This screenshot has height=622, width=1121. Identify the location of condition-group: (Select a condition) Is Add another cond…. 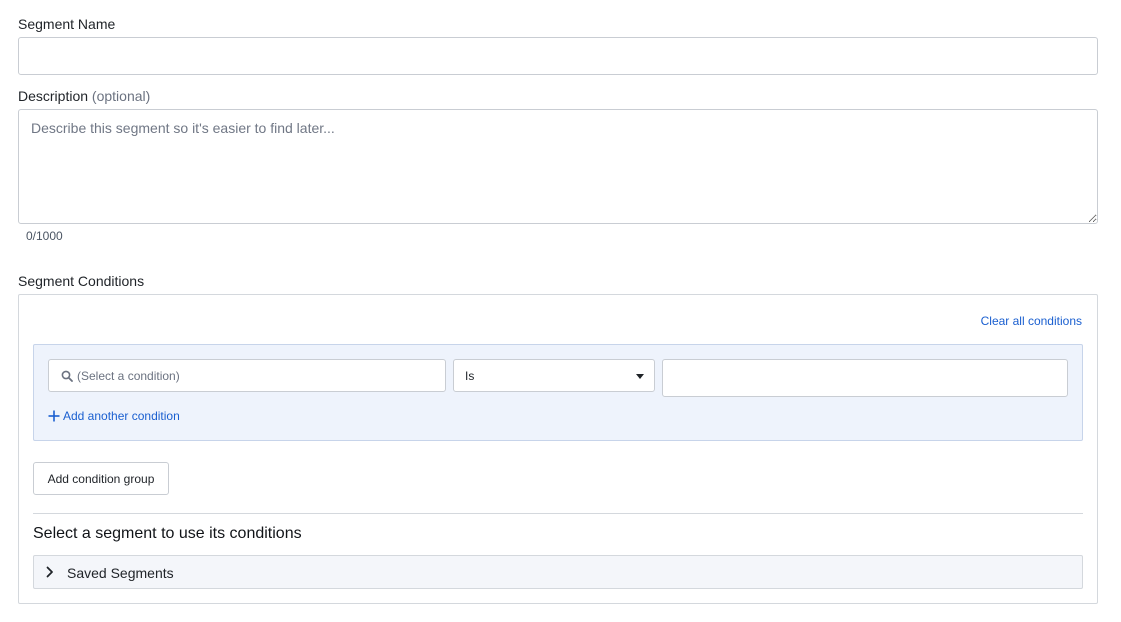
(558, 392).